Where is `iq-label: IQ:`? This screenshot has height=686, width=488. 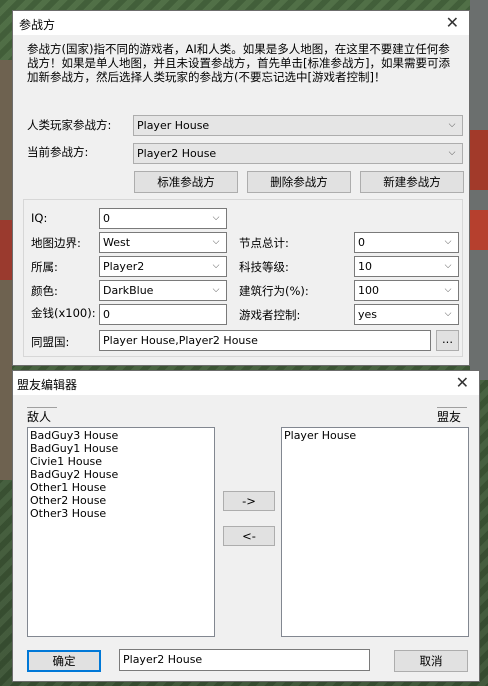 iq-label: IQ: is located at coordinates (39, 218).